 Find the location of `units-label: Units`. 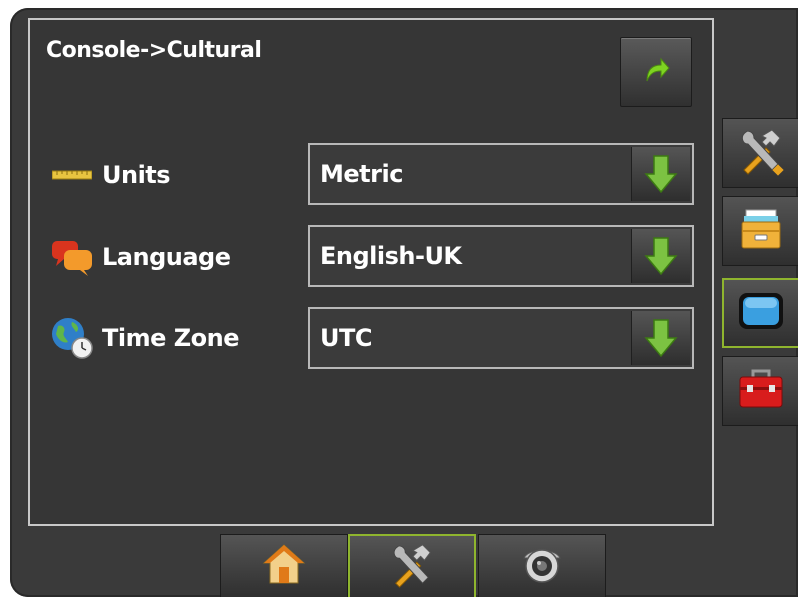

units-label: Units is located at coordinates (136, 175).